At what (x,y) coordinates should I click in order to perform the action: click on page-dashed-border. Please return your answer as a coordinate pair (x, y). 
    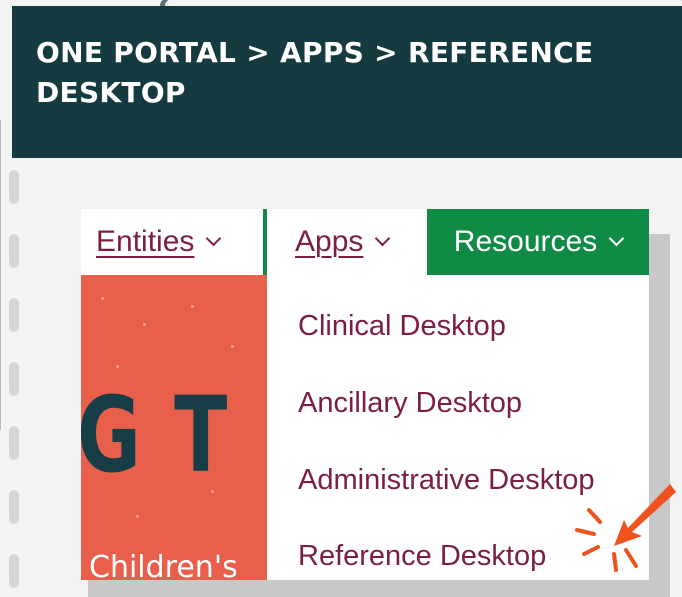
    Looking at the image, I should click on (14, 383).